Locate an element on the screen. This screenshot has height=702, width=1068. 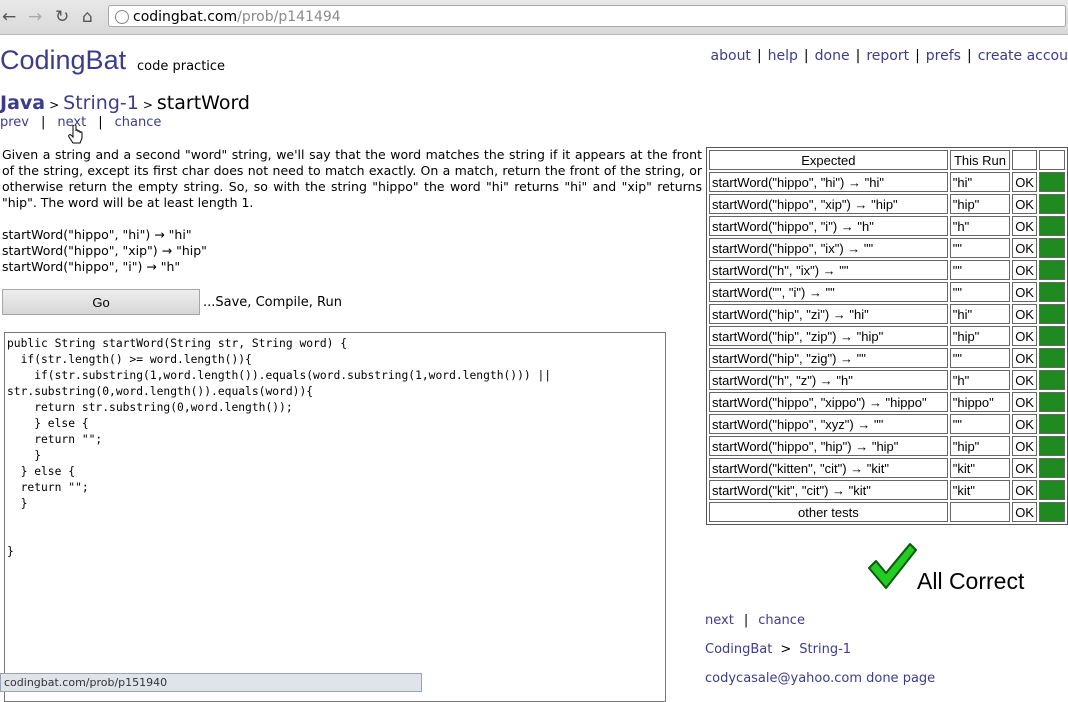
table-row: startWord("hippo", "i") → "h" "h" OK is located at coordinates (887, 226).